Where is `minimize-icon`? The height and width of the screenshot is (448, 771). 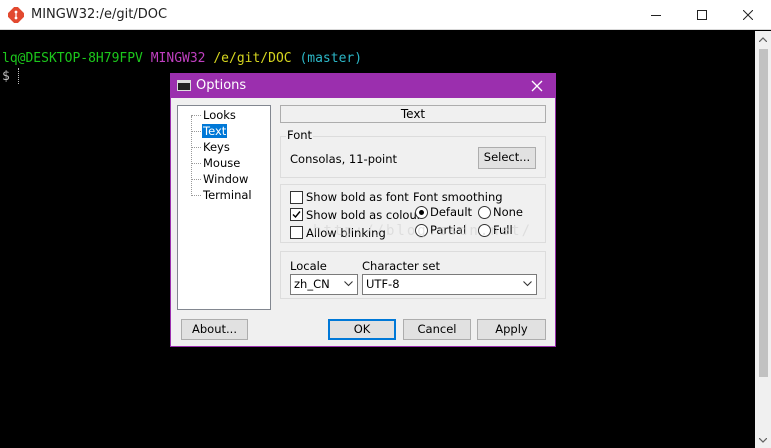
minimize-icon is located at coordinates (656, 15).